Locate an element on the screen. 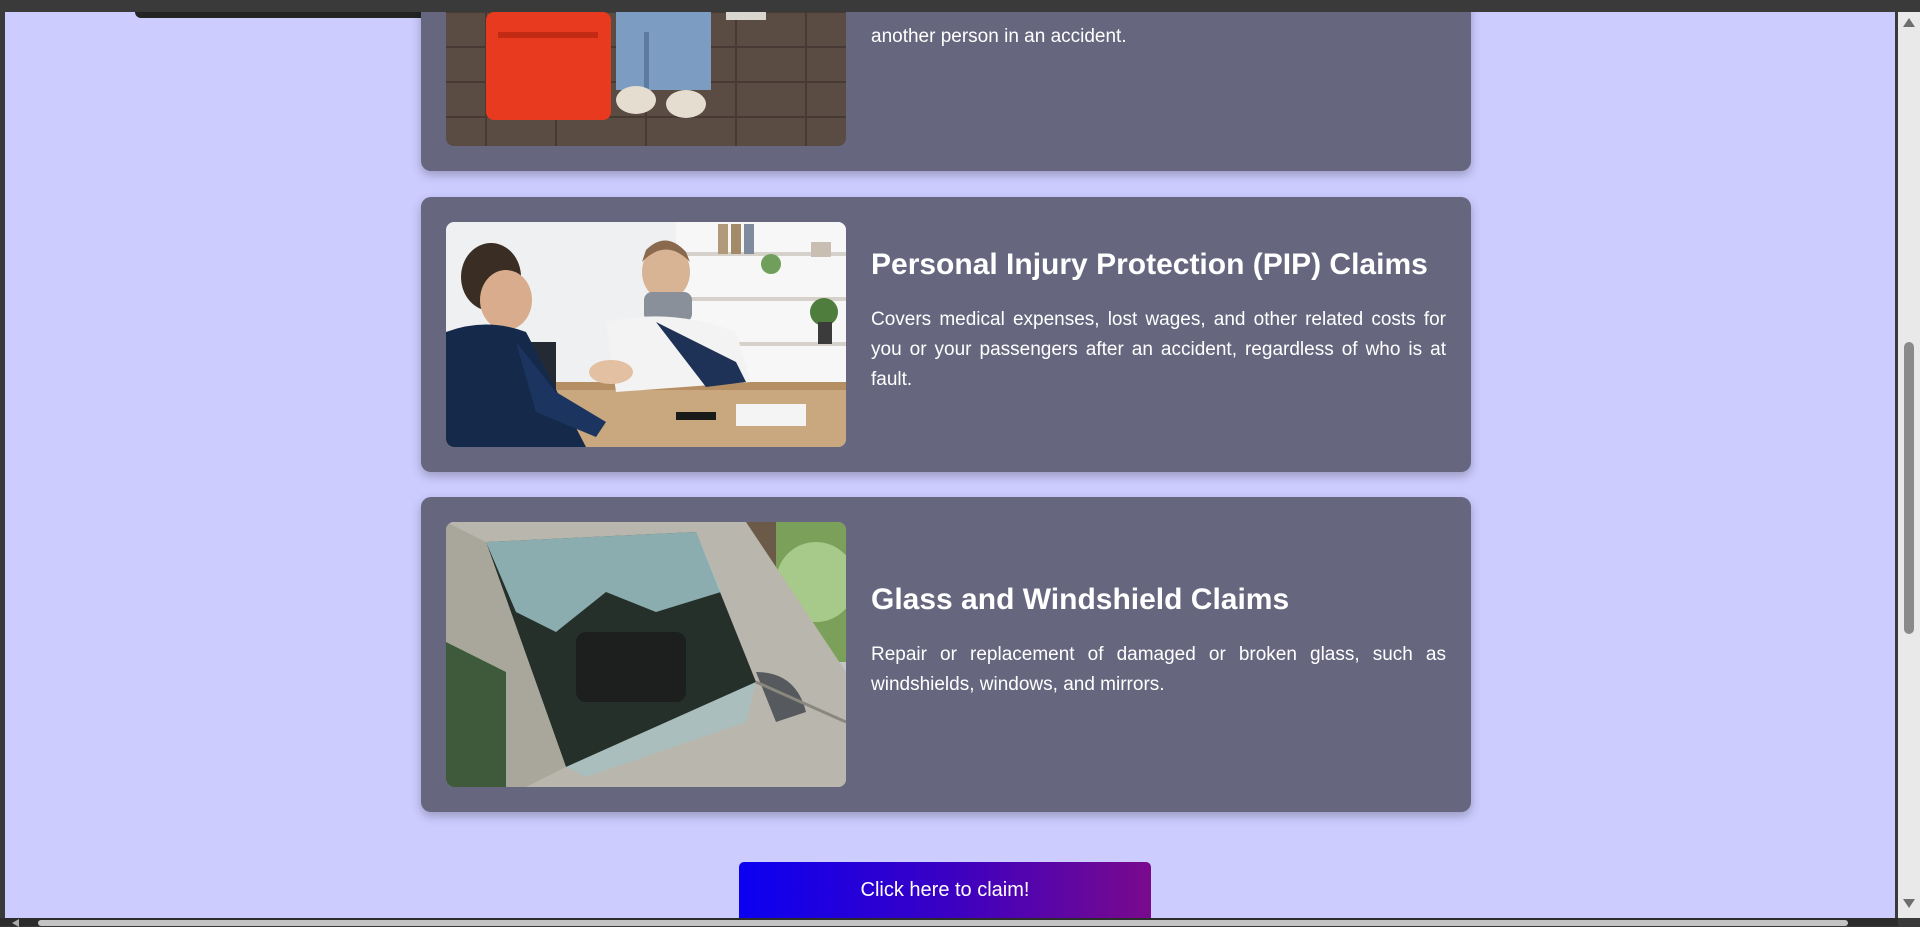 This screenshot has height=927, width=1920. card-description: another person in an accident. is located at coordinates (999, 36).